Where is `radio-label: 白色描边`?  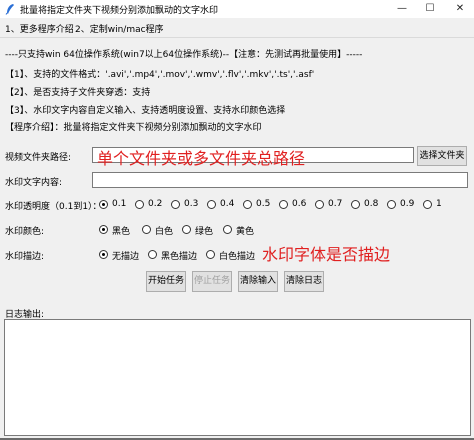 radio-label: 白色描边 is located at coordinates (237, 257).